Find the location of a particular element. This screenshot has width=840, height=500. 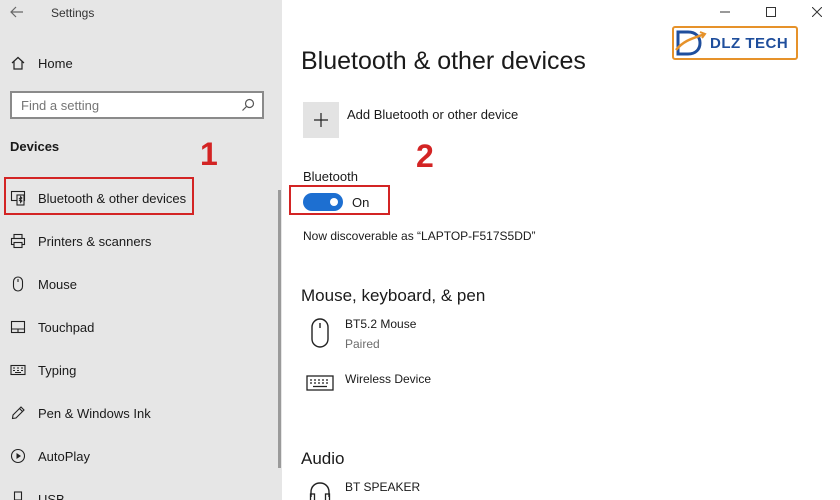

sidebar-item-label: AutoPlay is located at coordinates (64, 456).